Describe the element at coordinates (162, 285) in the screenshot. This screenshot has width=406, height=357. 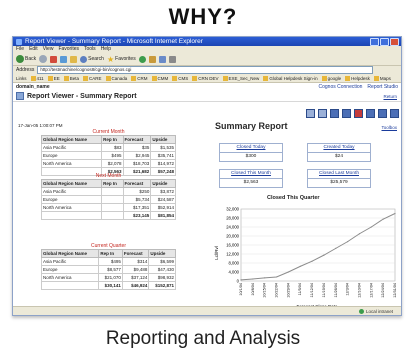
I see `total-upside-cell: $152,871` at that location.